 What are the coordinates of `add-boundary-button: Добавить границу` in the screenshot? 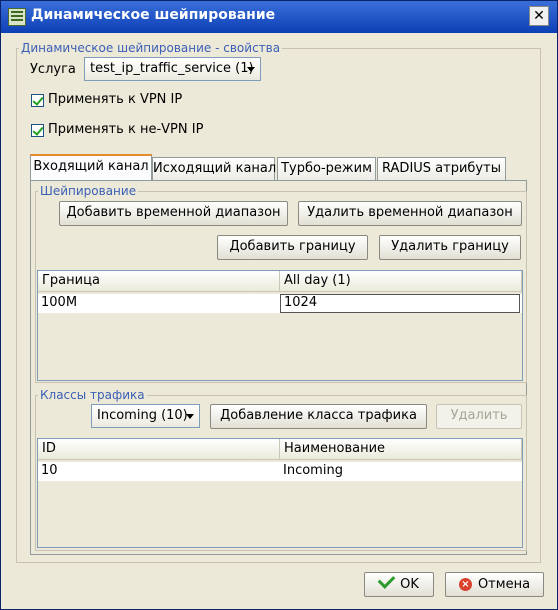 It's located at (292, 247).